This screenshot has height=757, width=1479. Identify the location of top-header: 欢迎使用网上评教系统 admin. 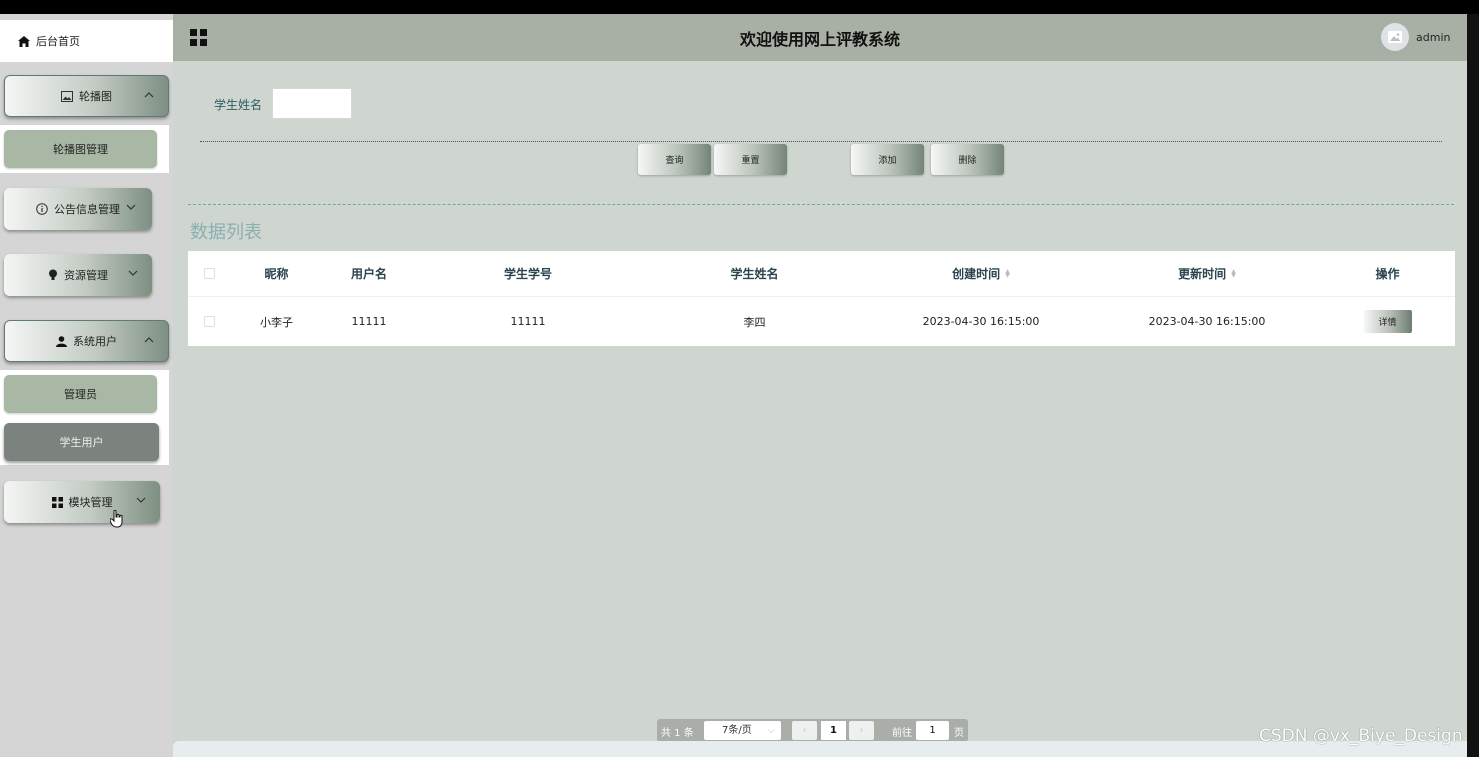
(820, 37).